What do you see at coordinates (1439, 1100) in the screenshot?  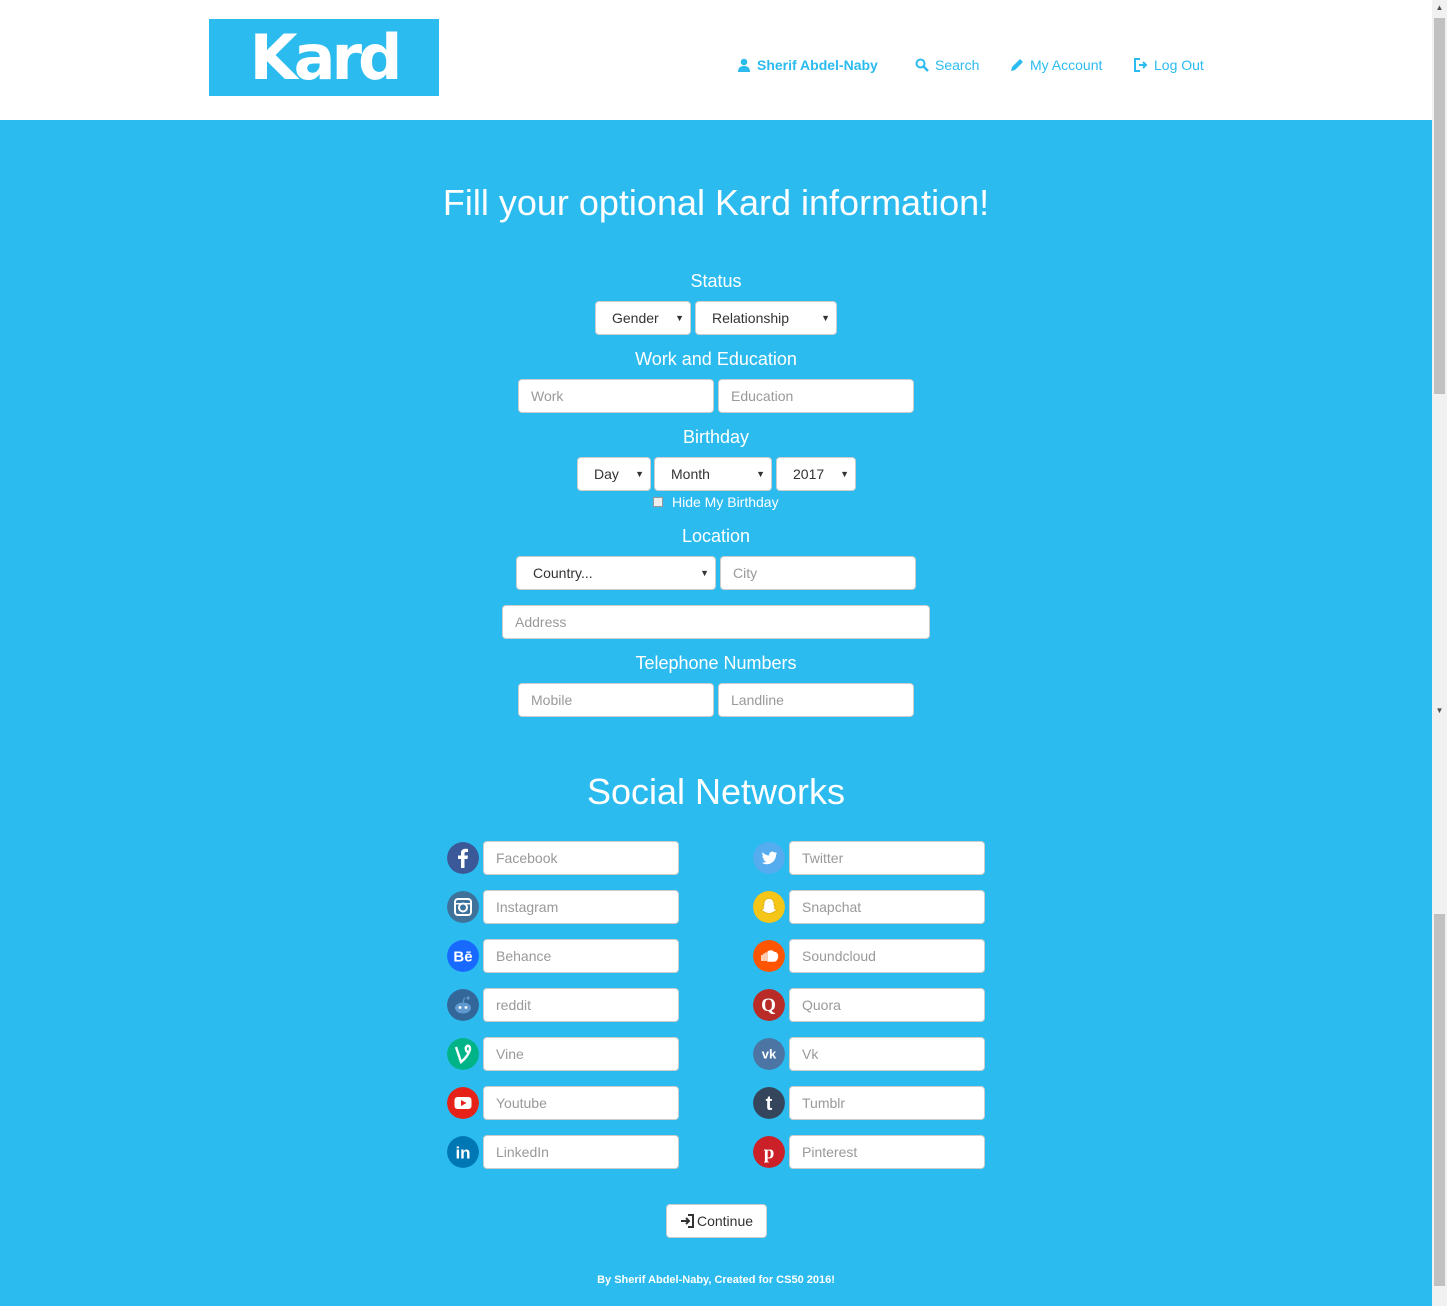 I see `scroll-thumb-lower` at bounding box center [1439, 1100].